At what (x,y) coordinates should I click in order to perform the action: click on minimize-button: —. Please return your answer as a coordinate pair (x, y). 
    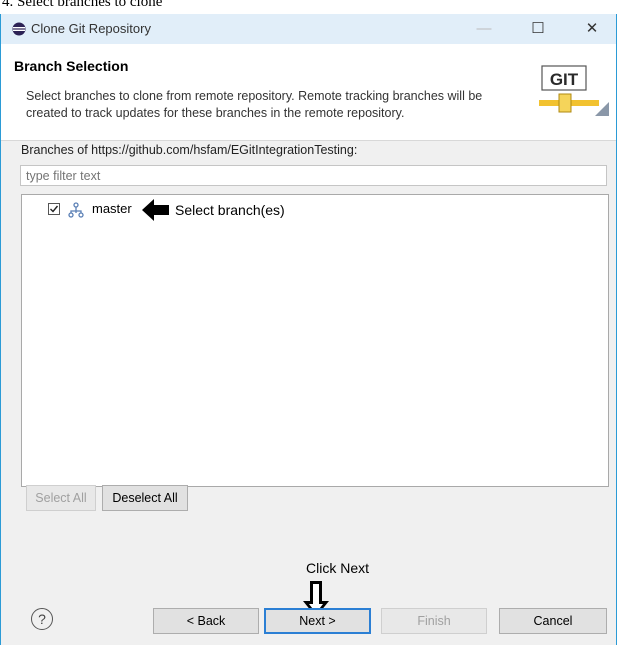
    Looking at the image, I should click on (484, 29).